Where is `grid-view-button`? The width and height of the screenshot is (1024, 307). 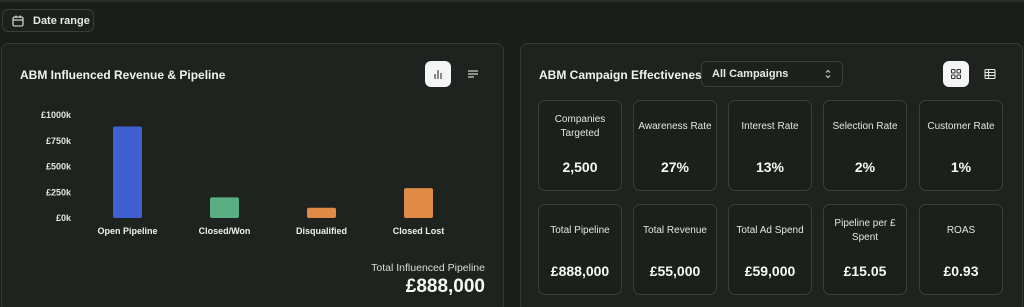
grid-view-button is located at coordinates (956, 74).